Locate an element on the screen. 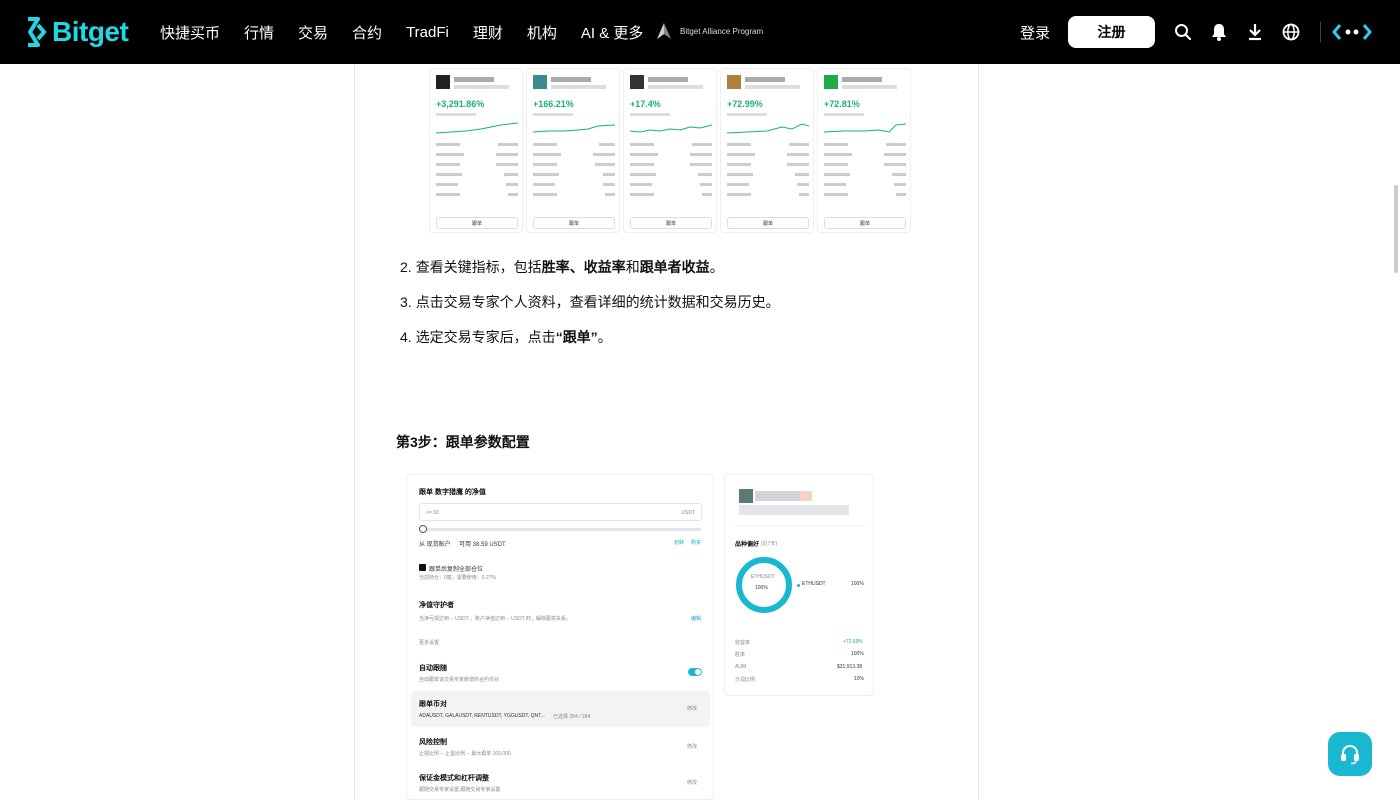 The image size is (1400, 800). settings-title: 跟单 数字猎鹰 的净值 is located at coordinates (452, 492).